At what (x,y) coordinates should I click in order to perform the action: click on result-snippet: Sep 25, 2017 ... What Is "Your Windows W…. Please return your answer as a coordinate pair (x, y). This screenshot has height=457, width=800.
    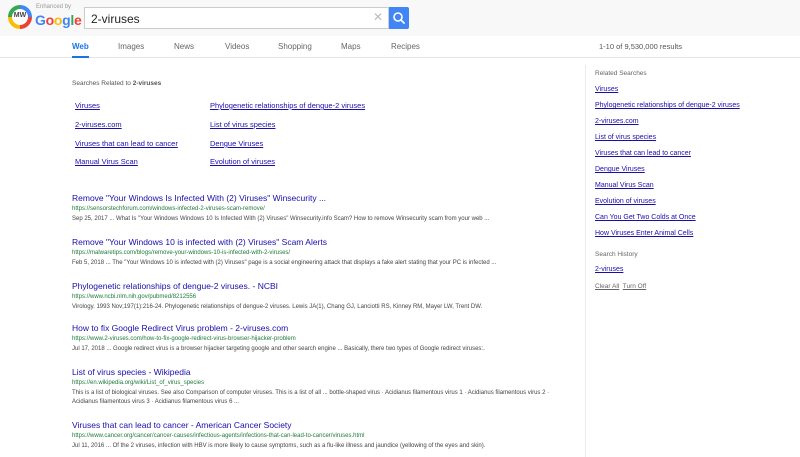
    Looking at the image, I should click on (281, 219).